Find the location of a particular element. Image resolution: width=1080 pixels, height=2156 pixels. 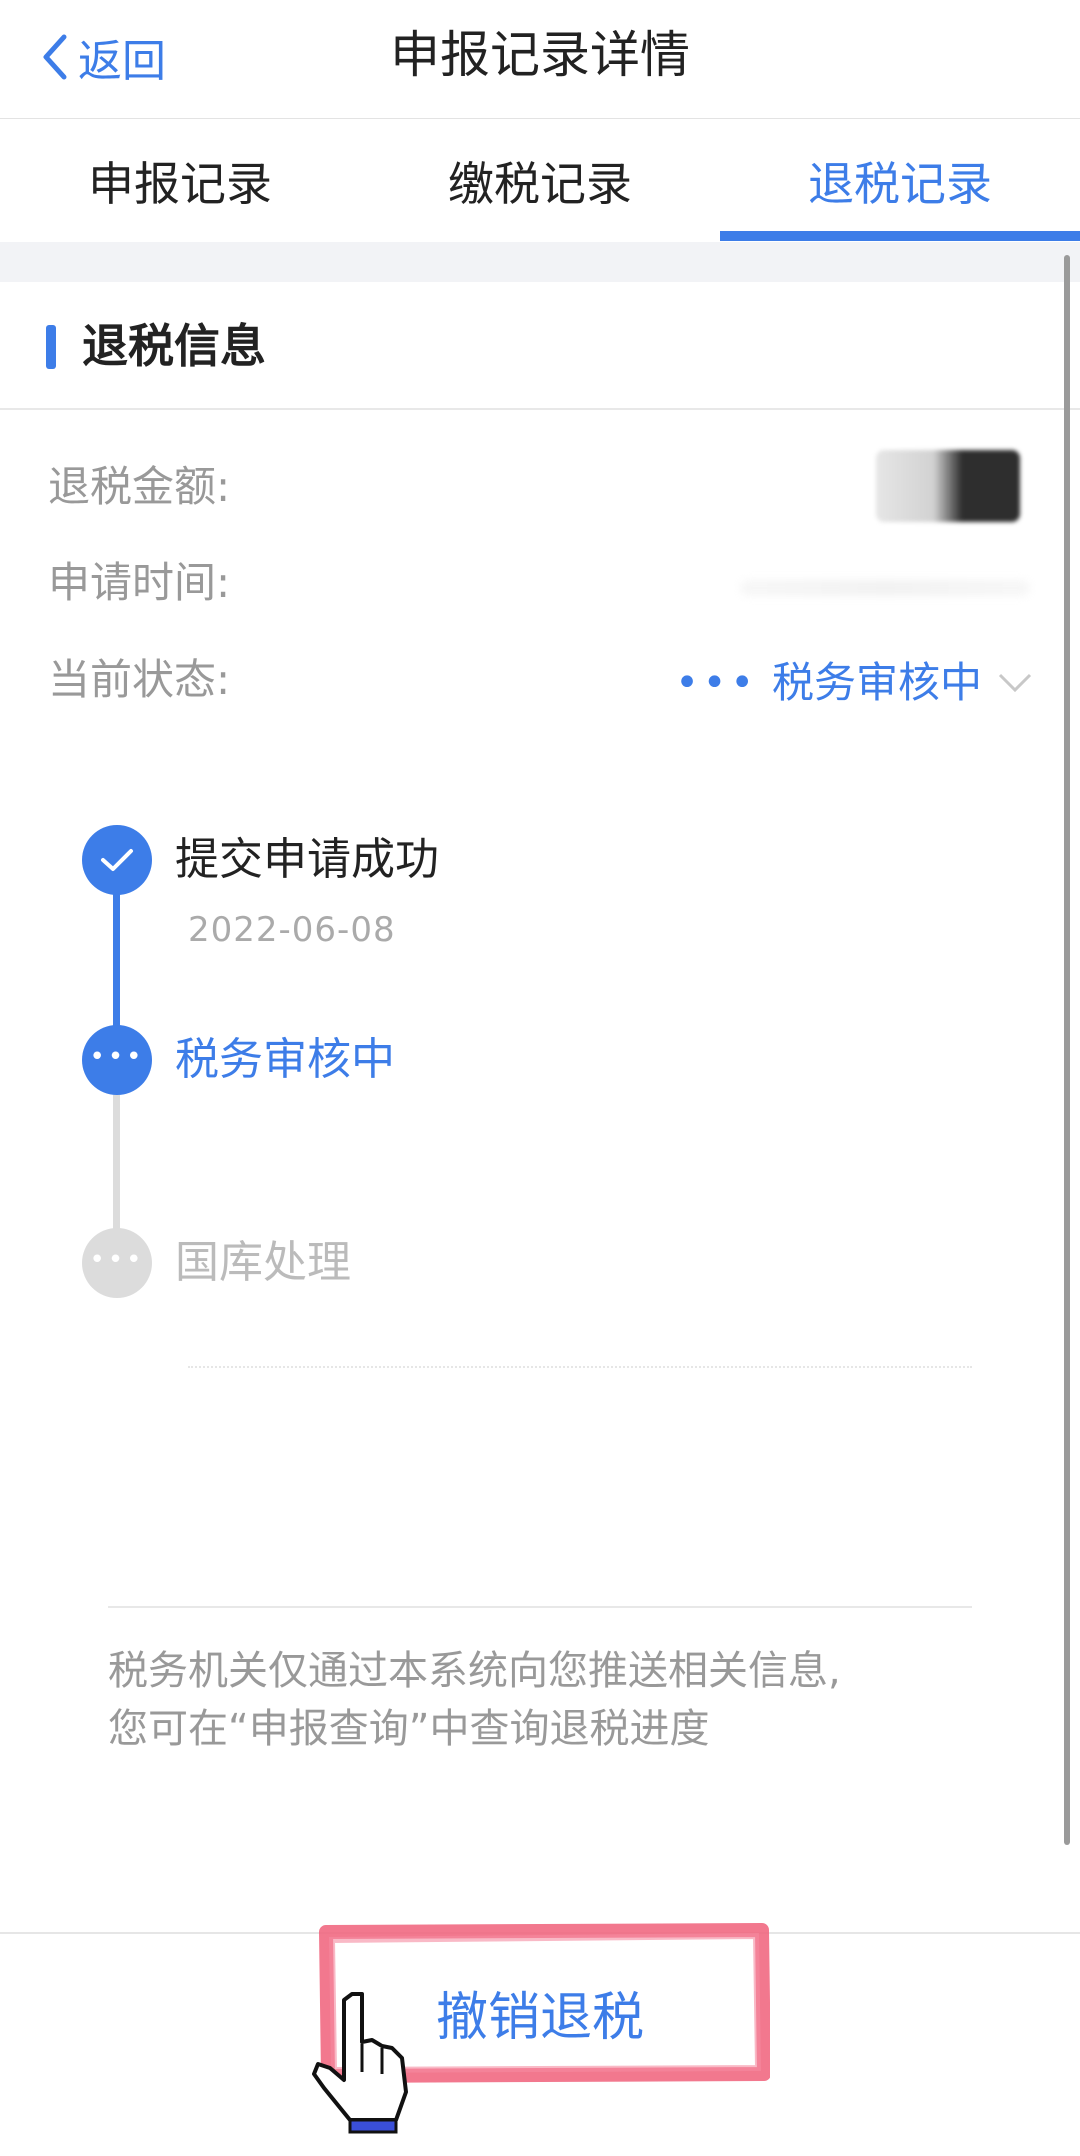

timeline-node-current: ••• is located at coordinates (117, 1060).